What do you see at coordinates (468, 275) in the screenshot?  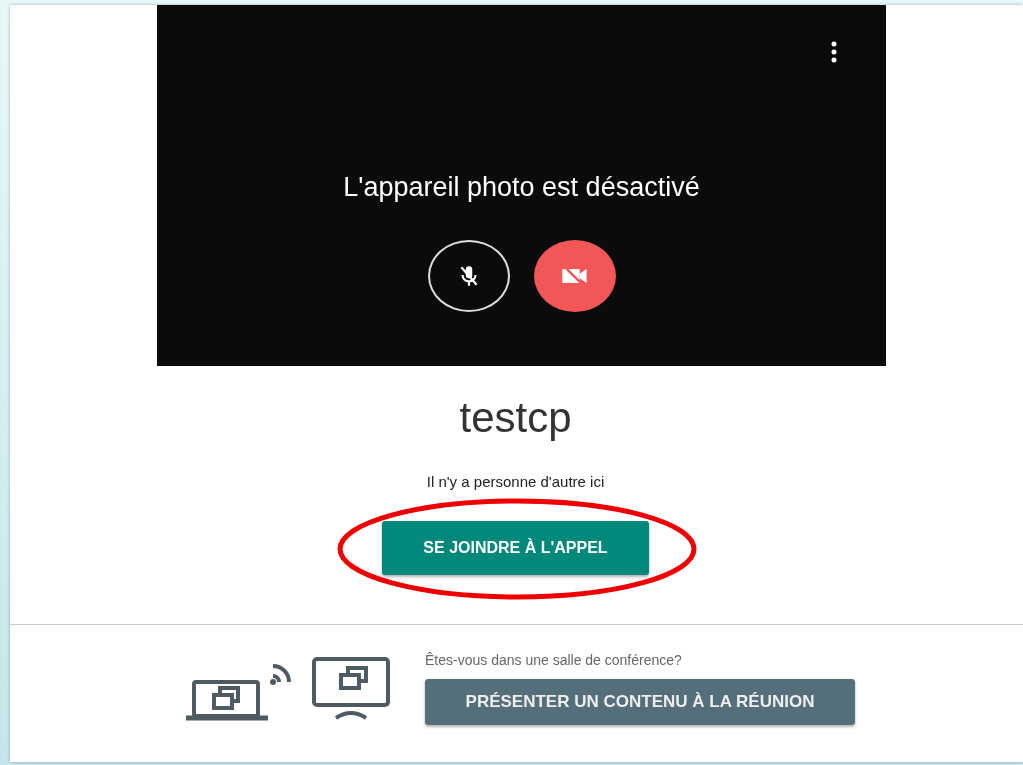 I see `microphone-button` at bounding box center [468, 275].